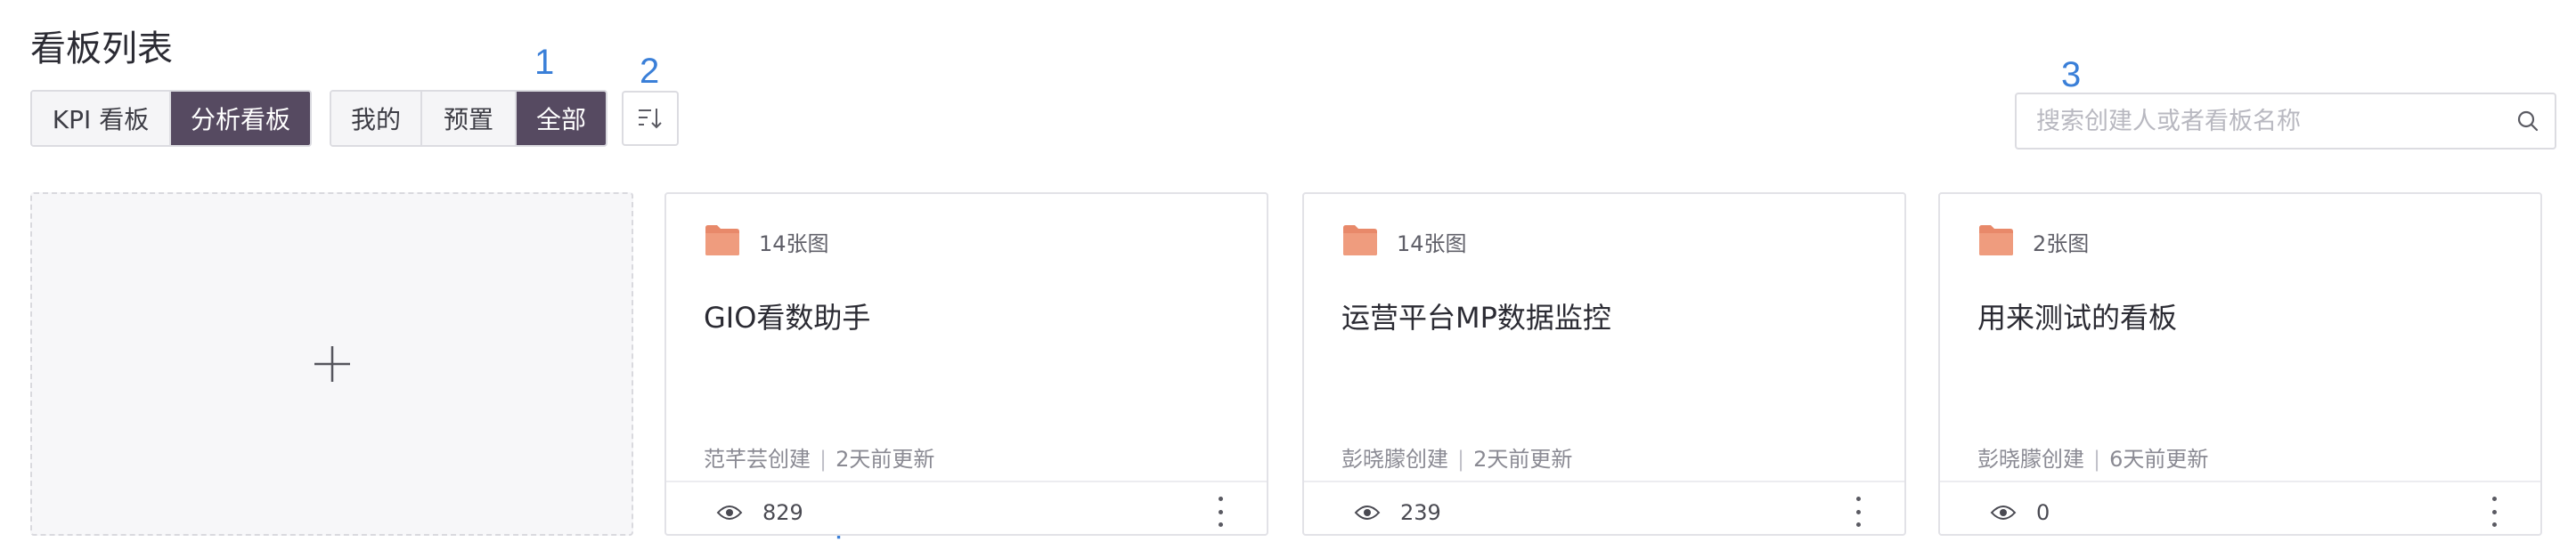 The height and width of the screenshot is (550, 2576). What do you see at coordinates (783, 512) in the screenshot?
I see `view-count-value: 829` at bounding box center [783, 512].